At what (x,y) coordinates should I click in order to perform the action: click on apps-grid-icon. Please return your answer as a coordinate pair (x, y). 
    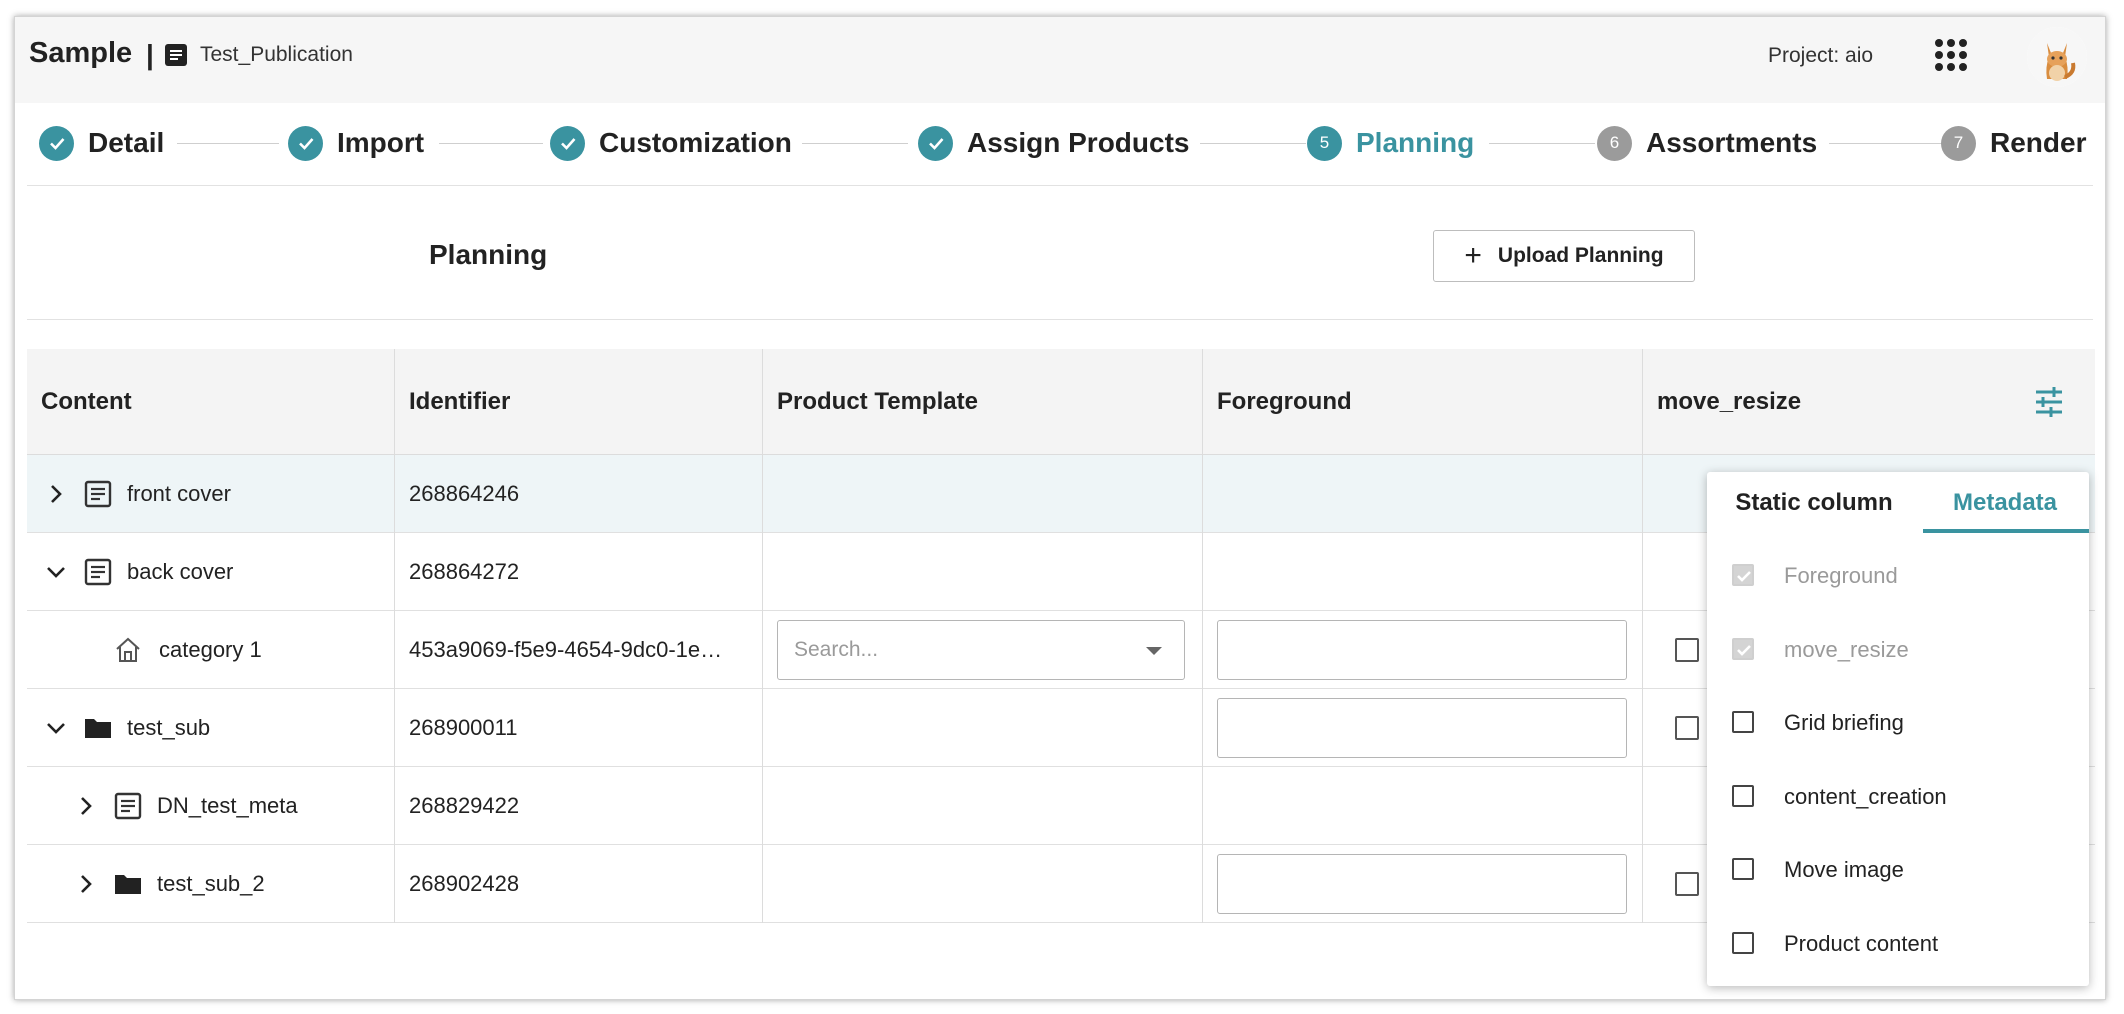
    Looking at the image, I should click on (1951, 55).